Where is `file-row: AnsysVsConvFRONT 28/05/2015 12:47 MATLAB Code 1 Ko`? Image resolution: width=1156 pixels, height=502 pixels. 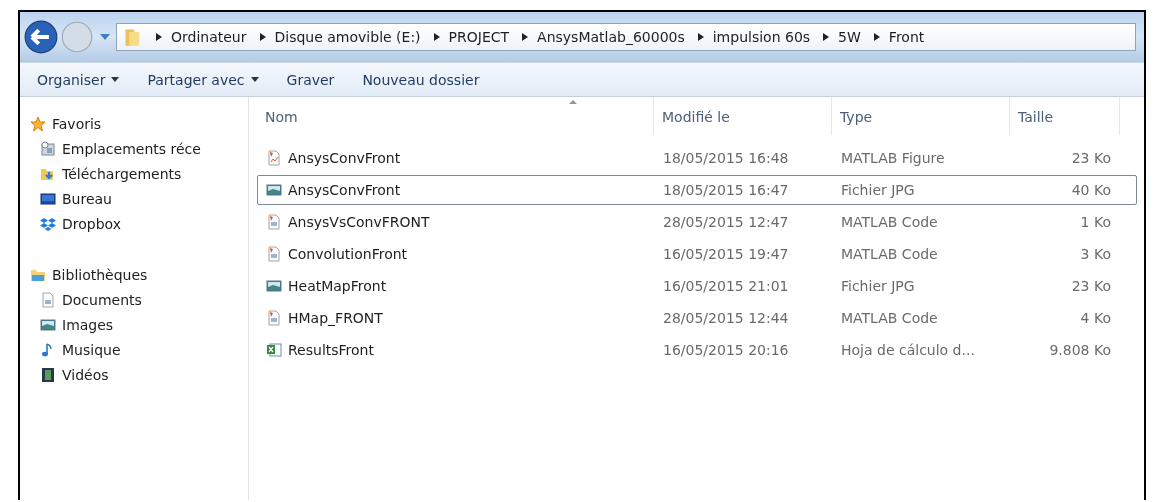 file-row: AnsysVsConvFRONT 28/05/2015 12:47 MATLAB Code 1 Ko is located at coordinates (697, 222).